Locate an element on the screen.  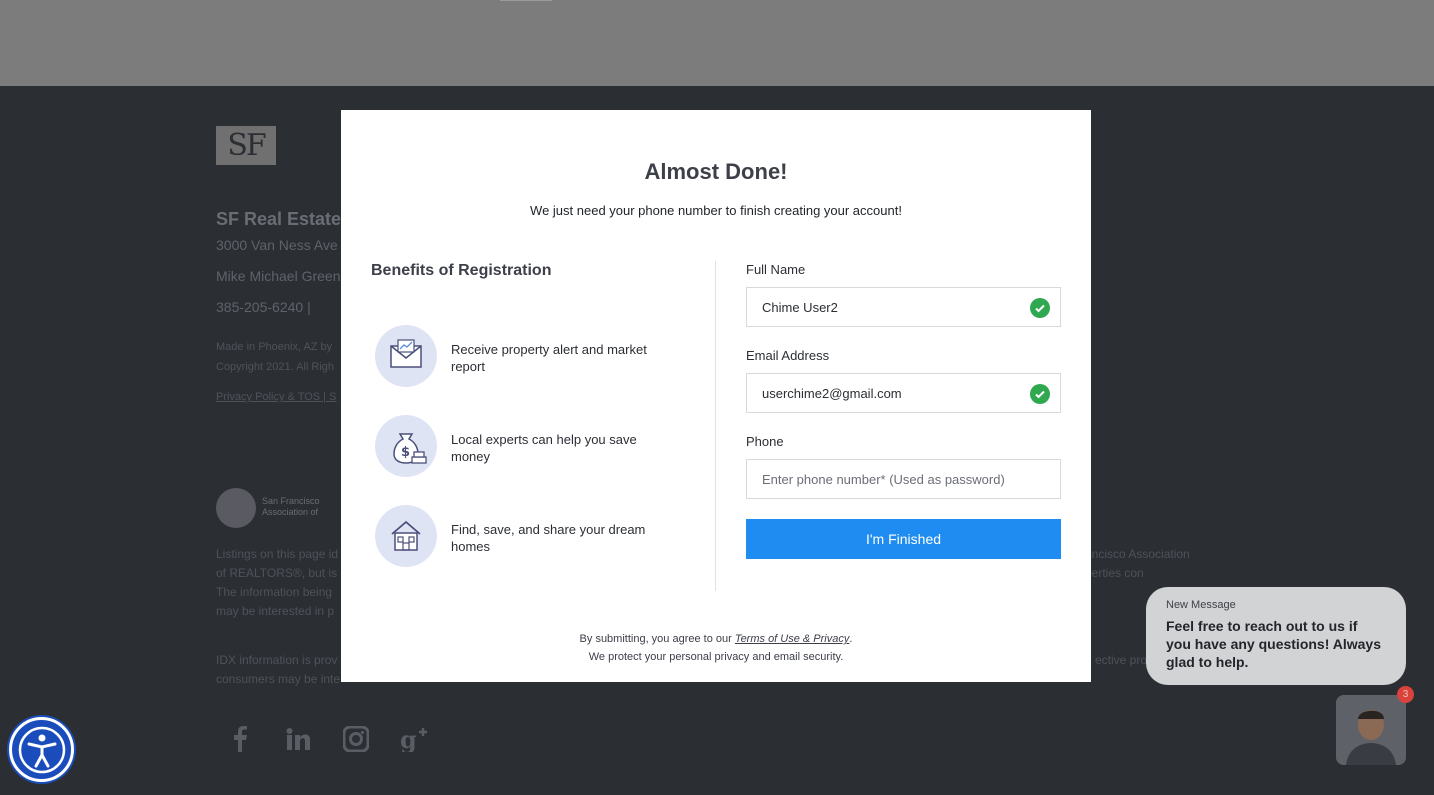
top-band-stub is located at coordinates (526, 0).